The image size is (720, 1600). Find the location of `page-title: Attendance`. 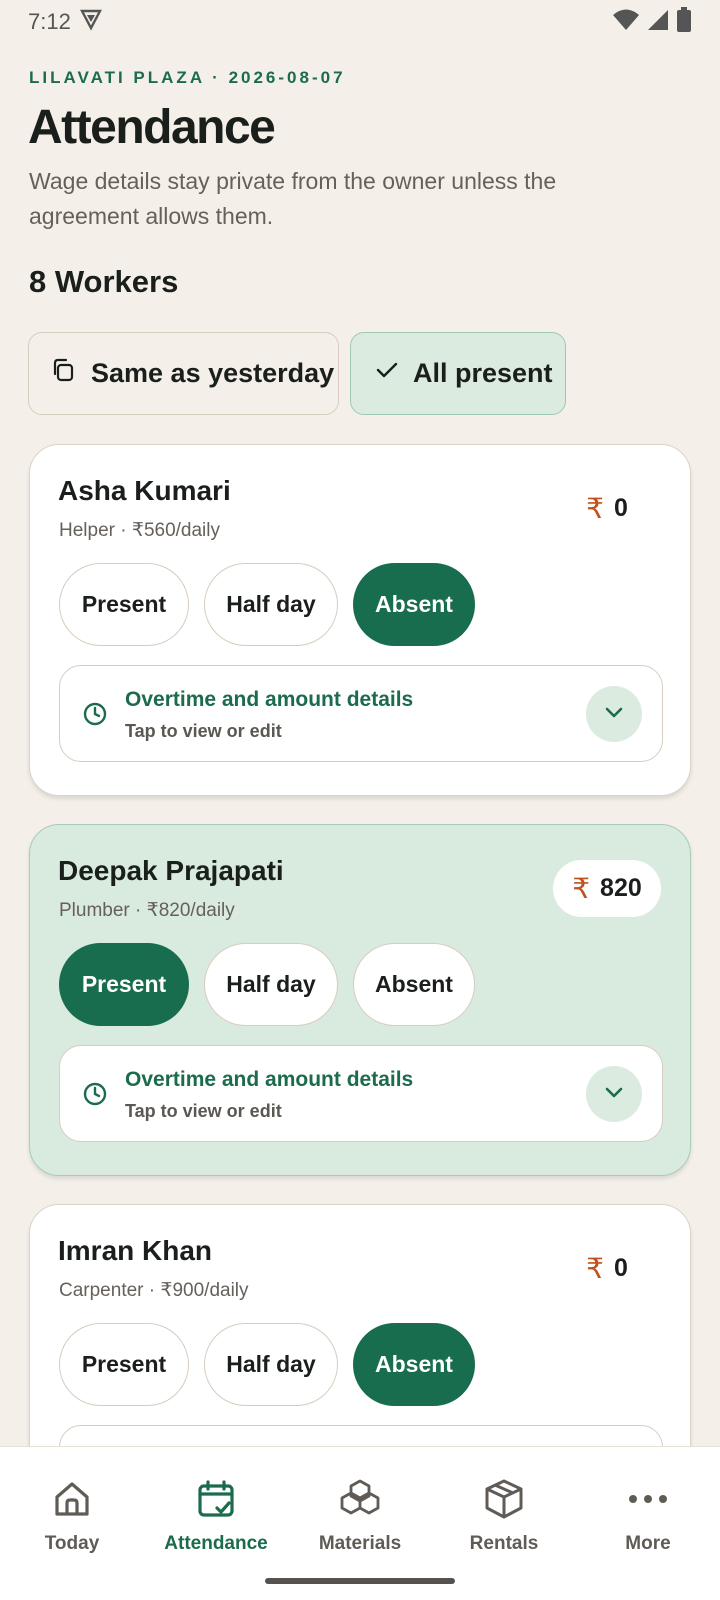

page-title: Attendance is located at coordinates (152, 127).